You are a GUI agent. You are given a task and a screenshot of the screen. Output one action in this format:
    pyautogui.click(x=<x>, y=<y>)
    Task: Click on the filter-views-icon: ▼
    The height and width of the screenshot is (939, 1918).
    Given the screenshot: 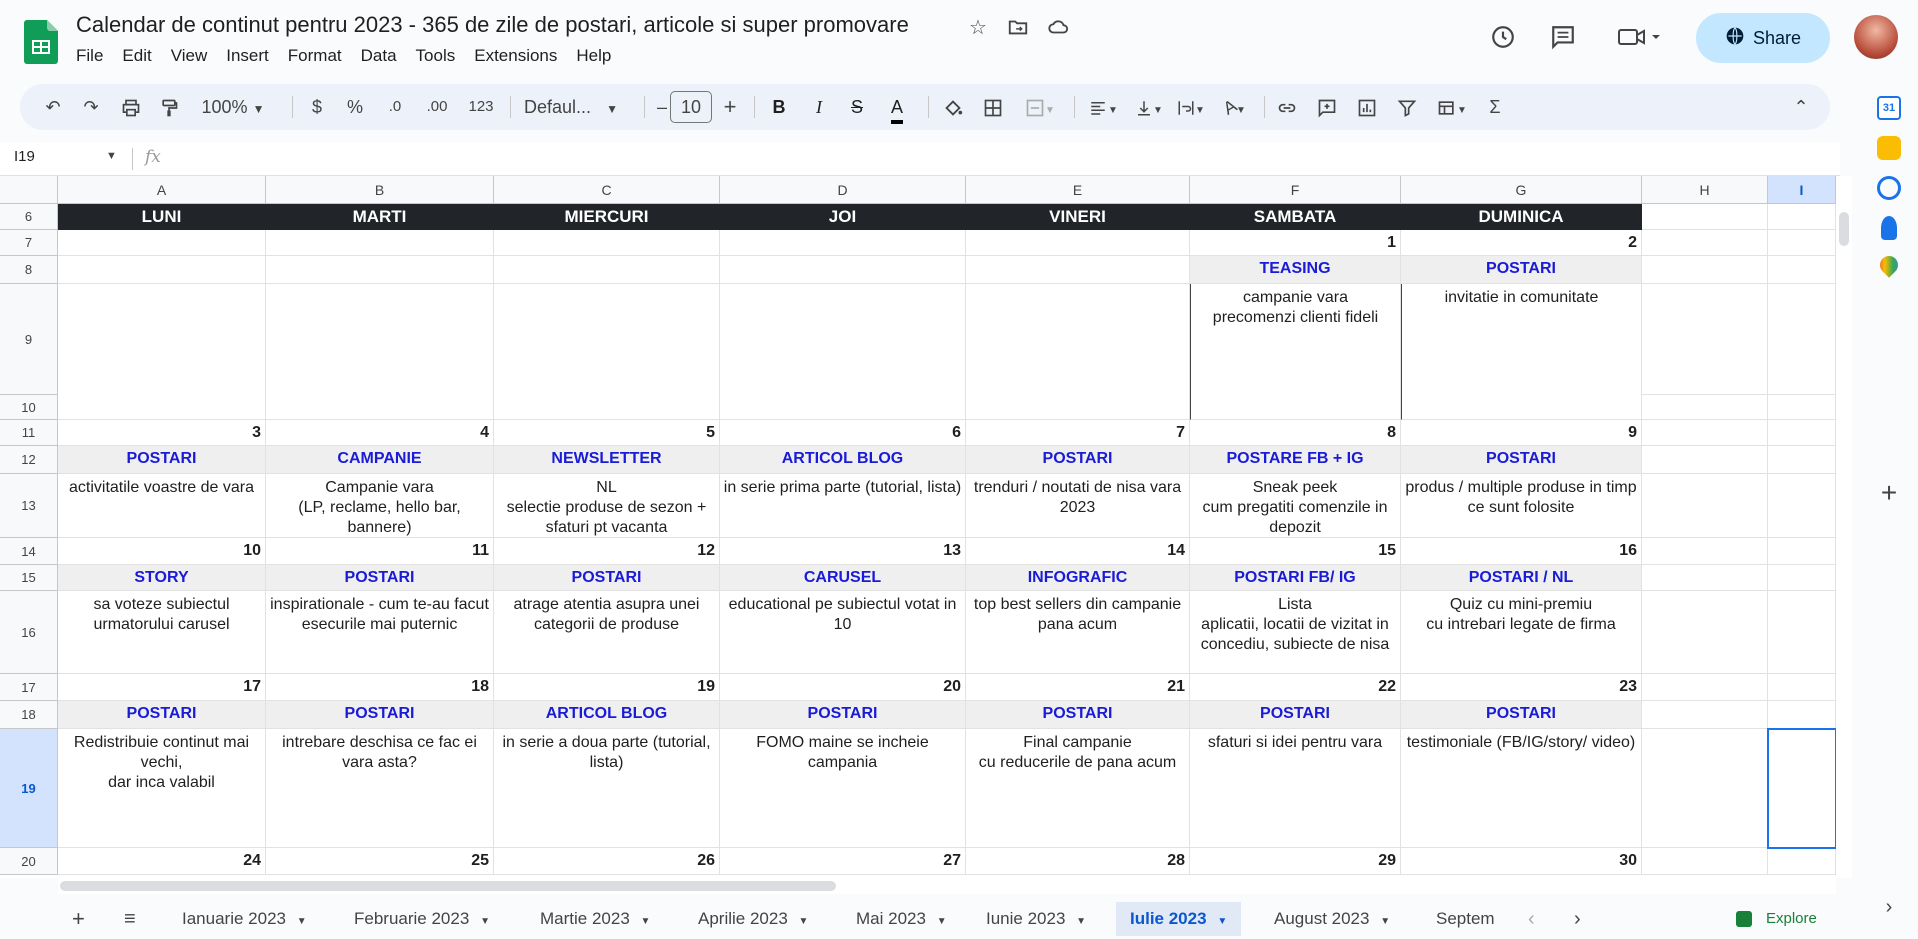 What is the action you would take?
    pyautogui.click(x=1452, y=107)
    